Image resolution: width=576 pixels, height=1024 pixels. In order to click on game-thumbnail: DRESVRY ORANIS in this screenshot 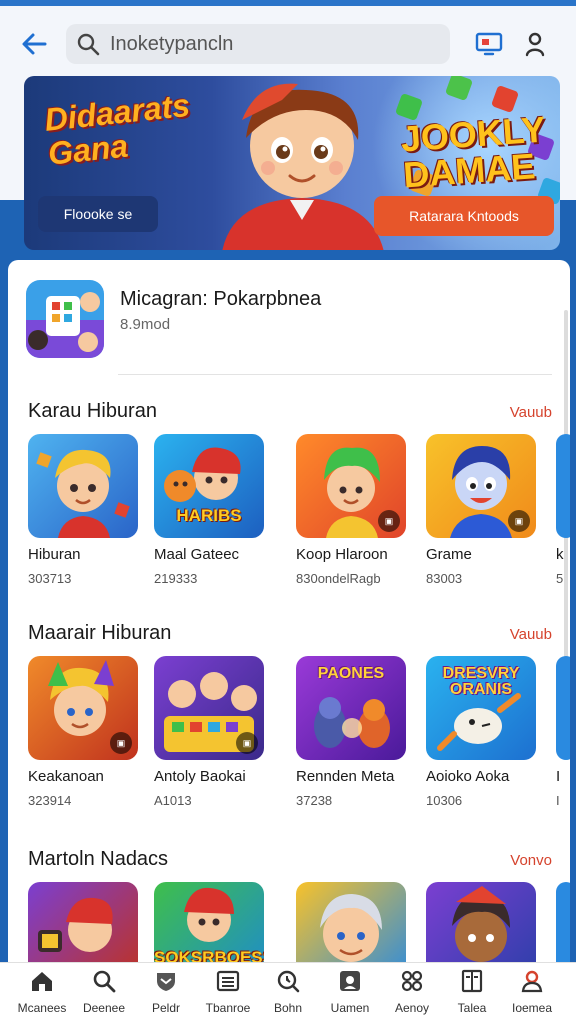, I will do `click(481, 708)`.